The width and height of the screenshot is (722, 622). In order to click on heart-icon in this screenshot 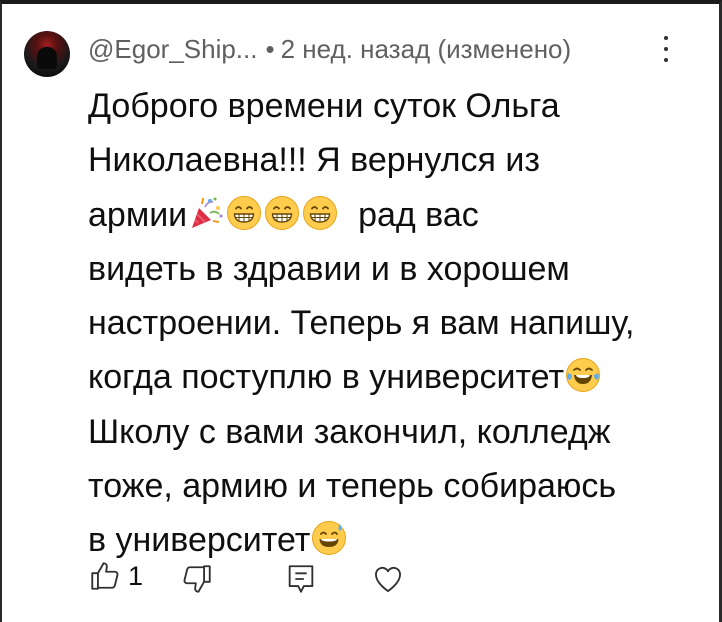, I will do `click(388, 579)`.